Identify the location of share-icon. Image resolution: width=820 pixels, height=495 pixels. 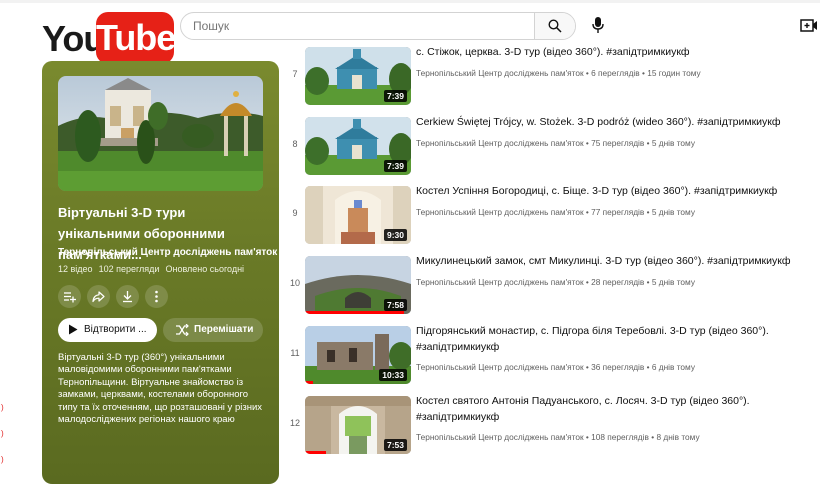
(98, 297).